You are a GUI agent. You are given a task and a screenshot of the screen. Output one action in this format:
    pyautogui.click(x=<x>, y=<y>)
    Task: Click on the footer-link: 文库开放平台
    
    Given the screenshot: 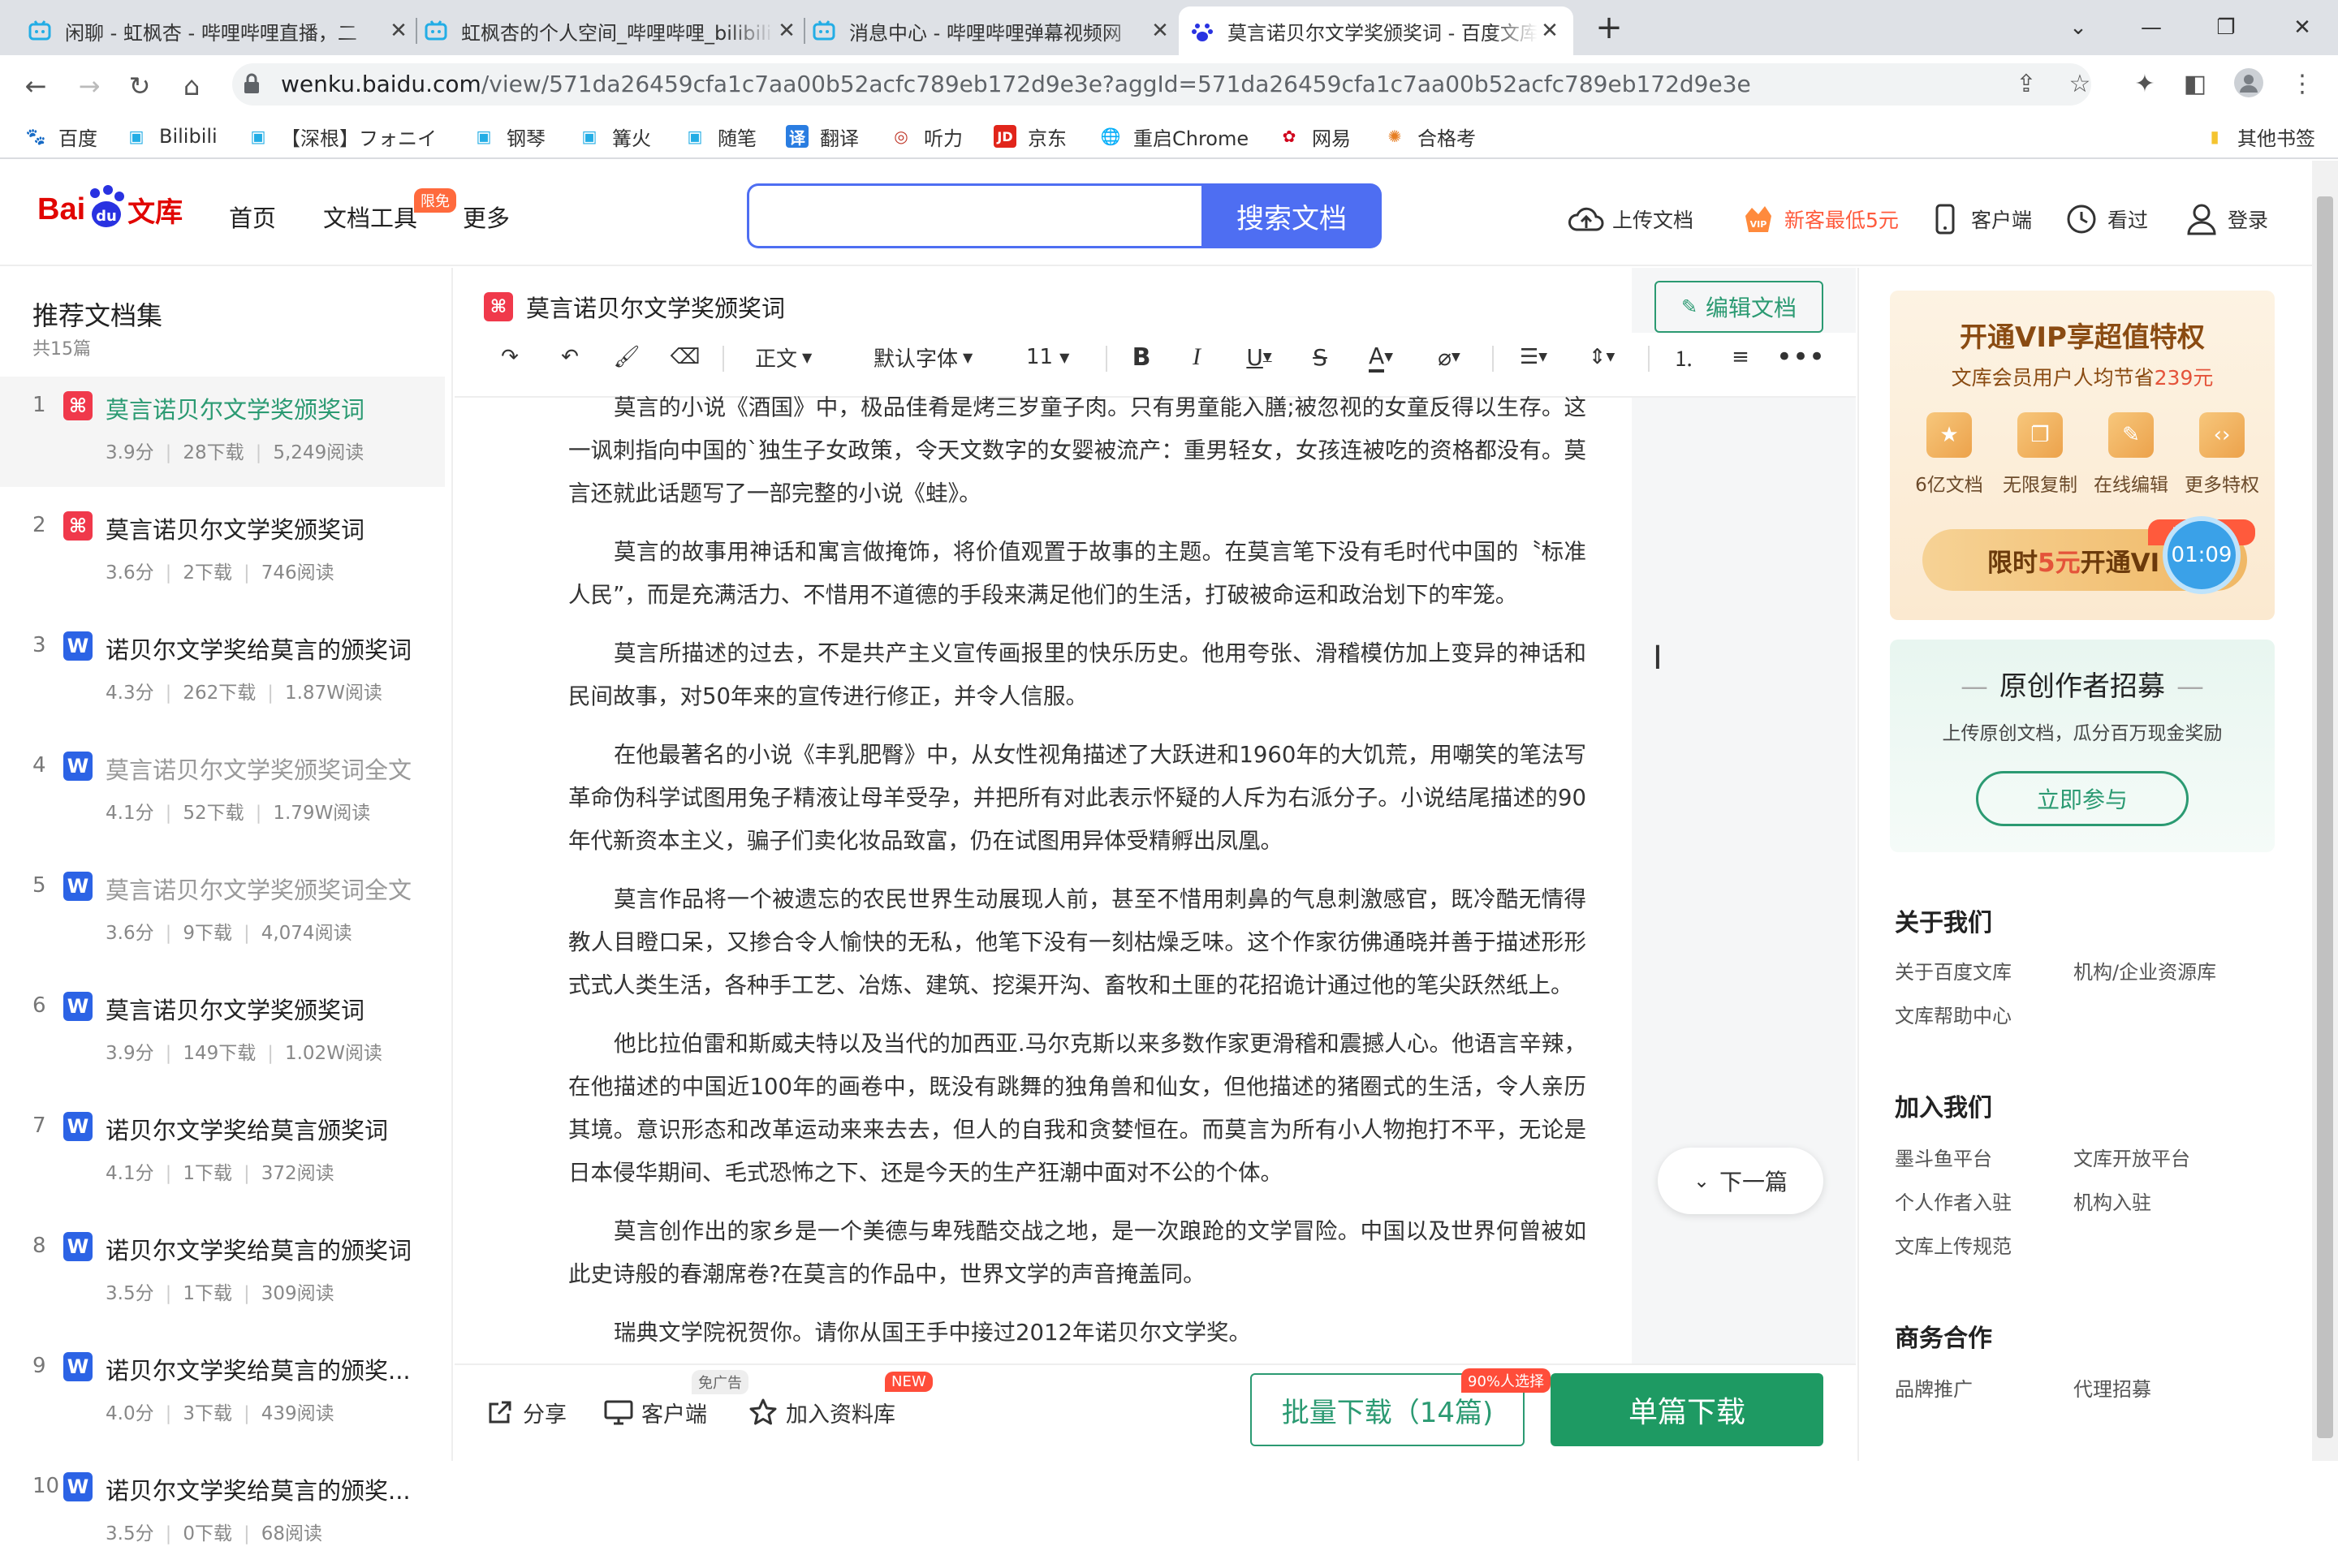 What is the action you would take?
    pyautogui.click(x=2131, y=1157)
    